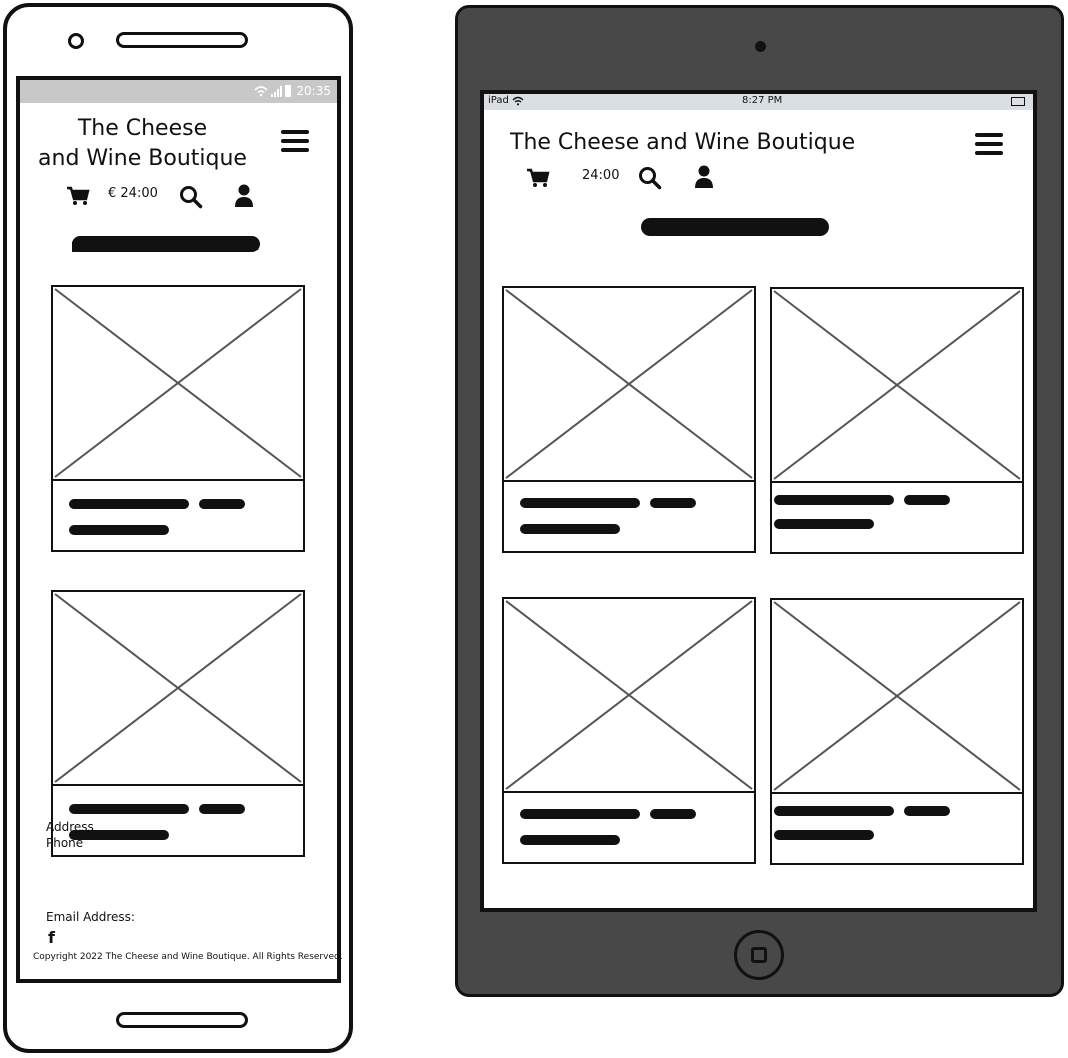 The image size is (1068, 1058). I want to click on tablet-home-button, so click(759, 955).